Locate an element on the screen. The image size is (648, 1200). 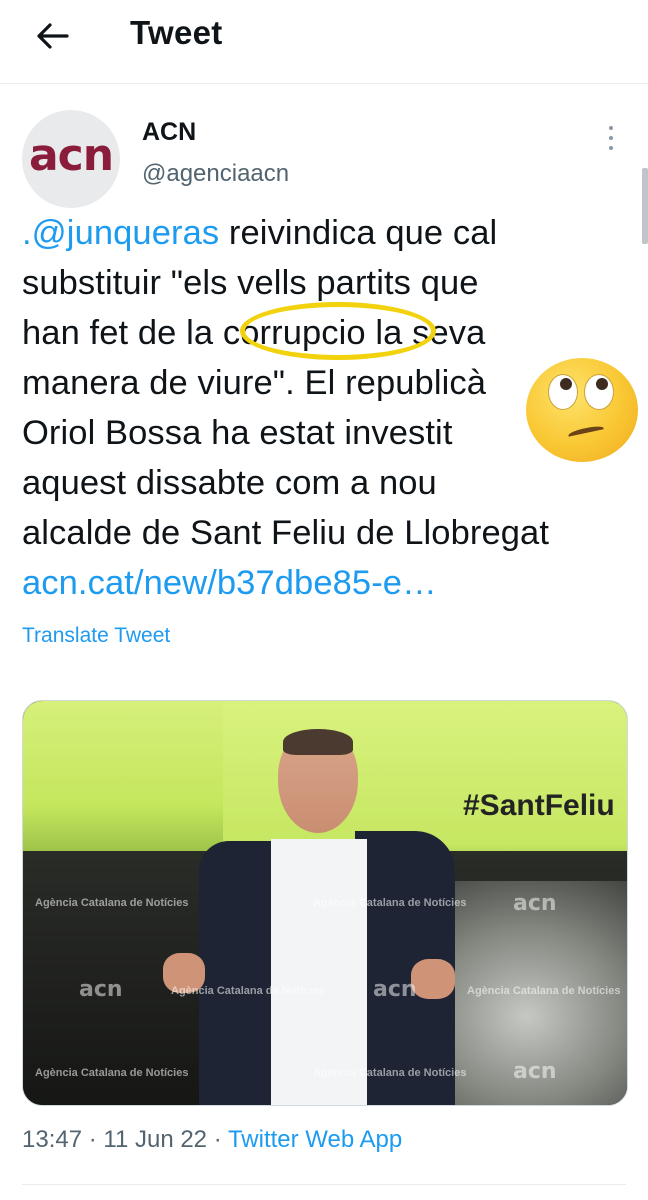
tweet-line: alcalde de Sant Feliu de Llobregat is located at coordinates (286, 533).